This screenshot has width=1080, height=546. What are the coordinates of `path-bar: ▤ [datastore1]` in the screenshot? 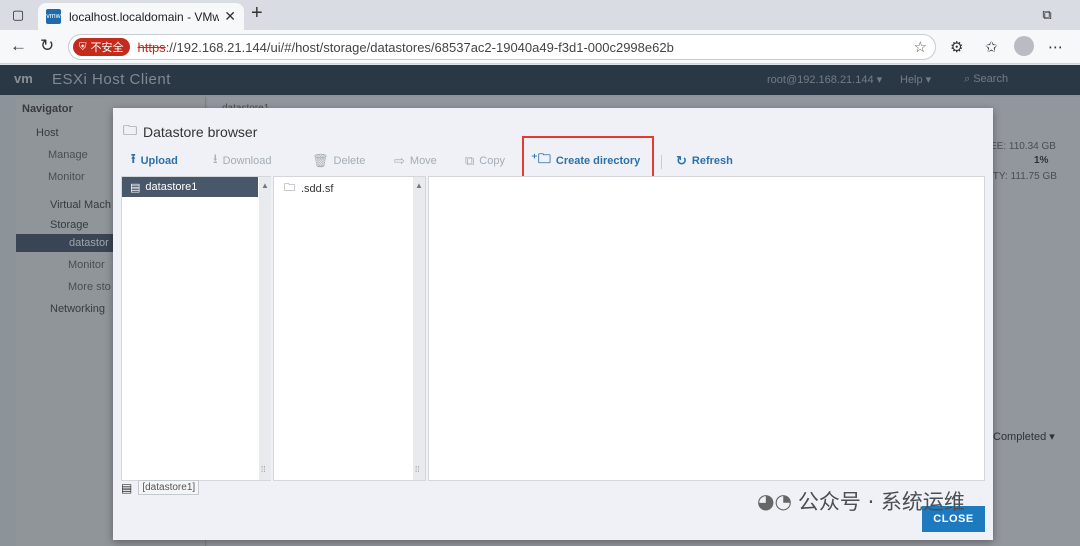 It's located at (160, 487).